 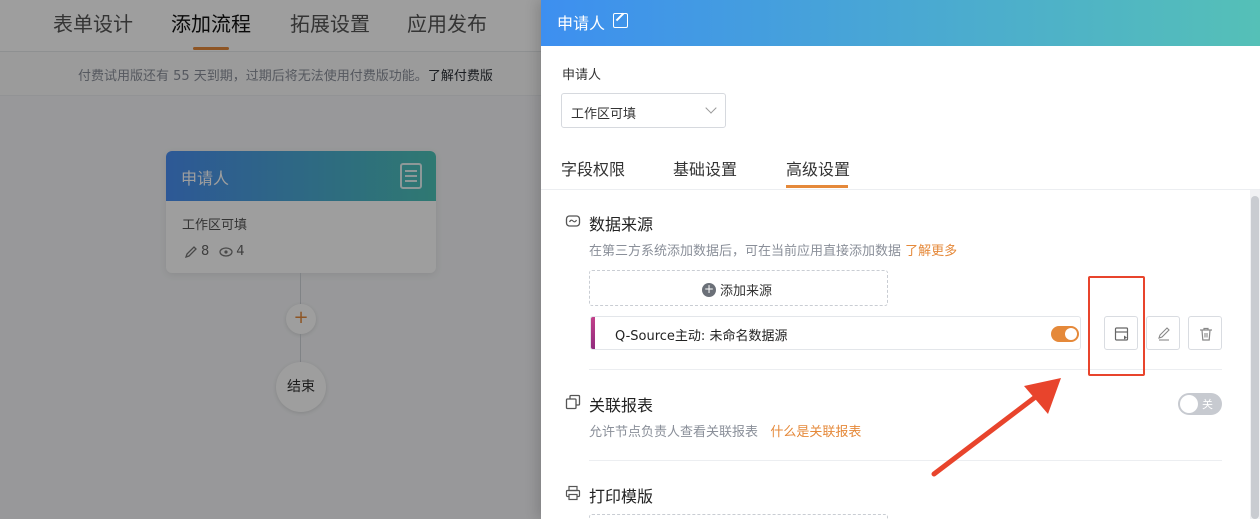 What do you see at coordinates (604, 114) in the screenshot?
I see `select-value: 工作区可填` at bounding box center [604, 114].